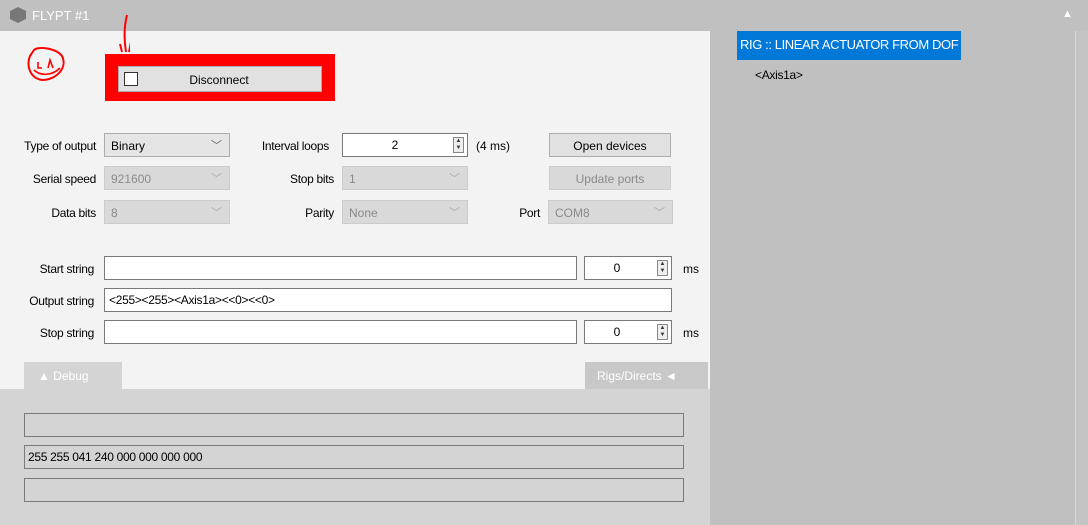  Describe the element at coordinates (617, 332) in the screenshot. I see `stop-delay-value: 0` at that location.